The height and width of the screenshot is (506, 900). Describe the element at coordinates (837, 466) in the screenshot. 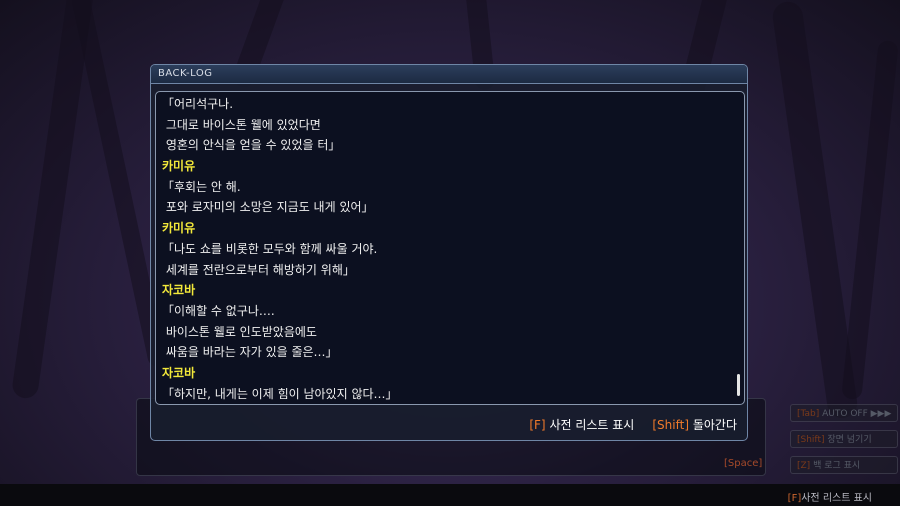

I see `backlog-label: 백 로그 표시` at that location.